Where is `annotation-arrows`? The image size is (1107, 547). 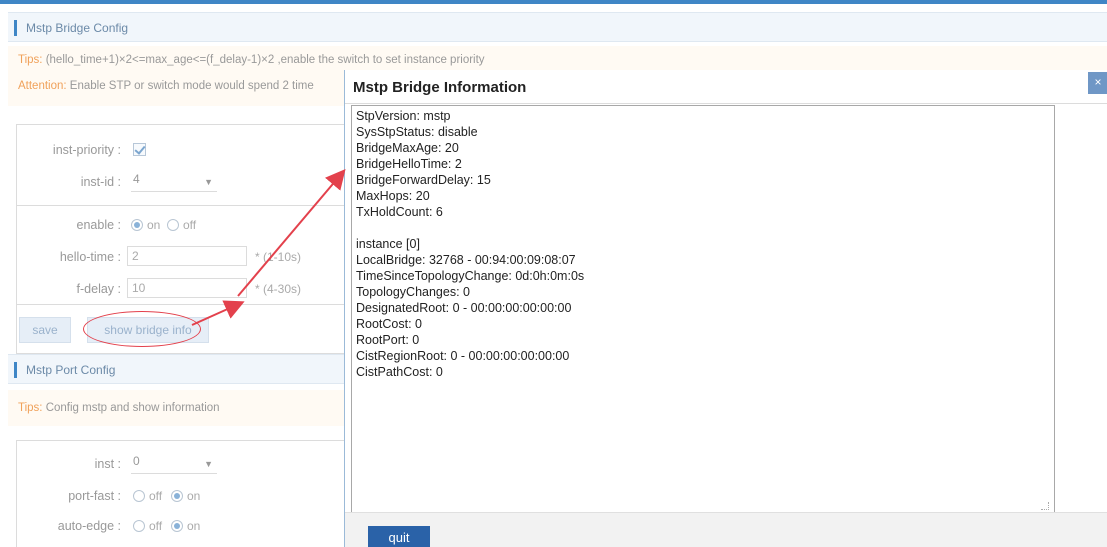 annotation-arrows is located at coordinates (268, 247).